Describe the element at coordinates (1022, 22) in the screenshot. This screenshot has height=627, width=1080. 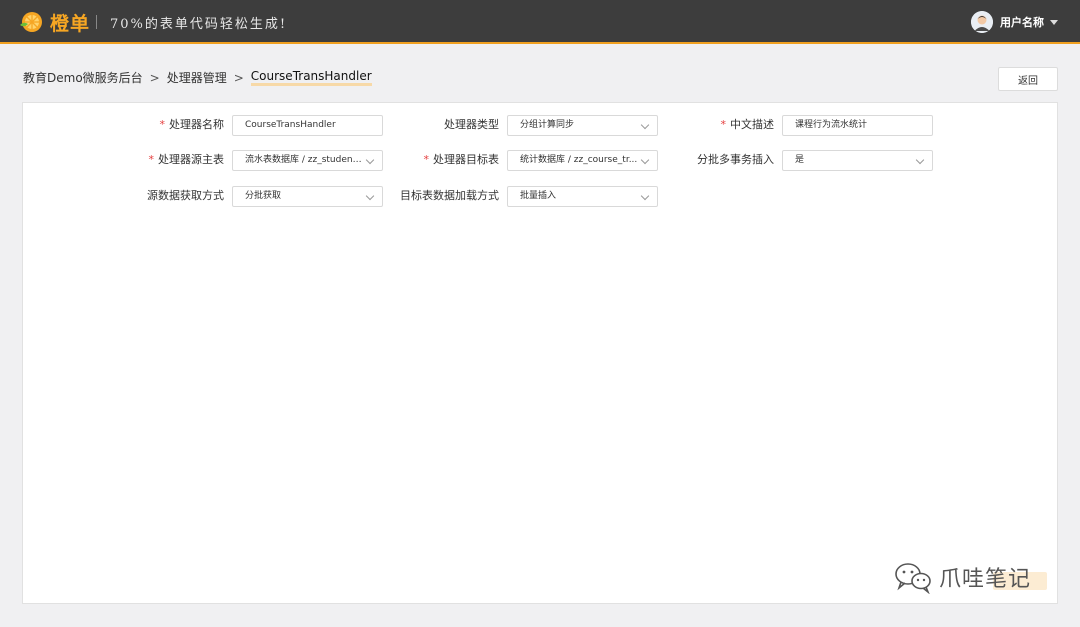
I see `user-name: 用户名称` at that location.